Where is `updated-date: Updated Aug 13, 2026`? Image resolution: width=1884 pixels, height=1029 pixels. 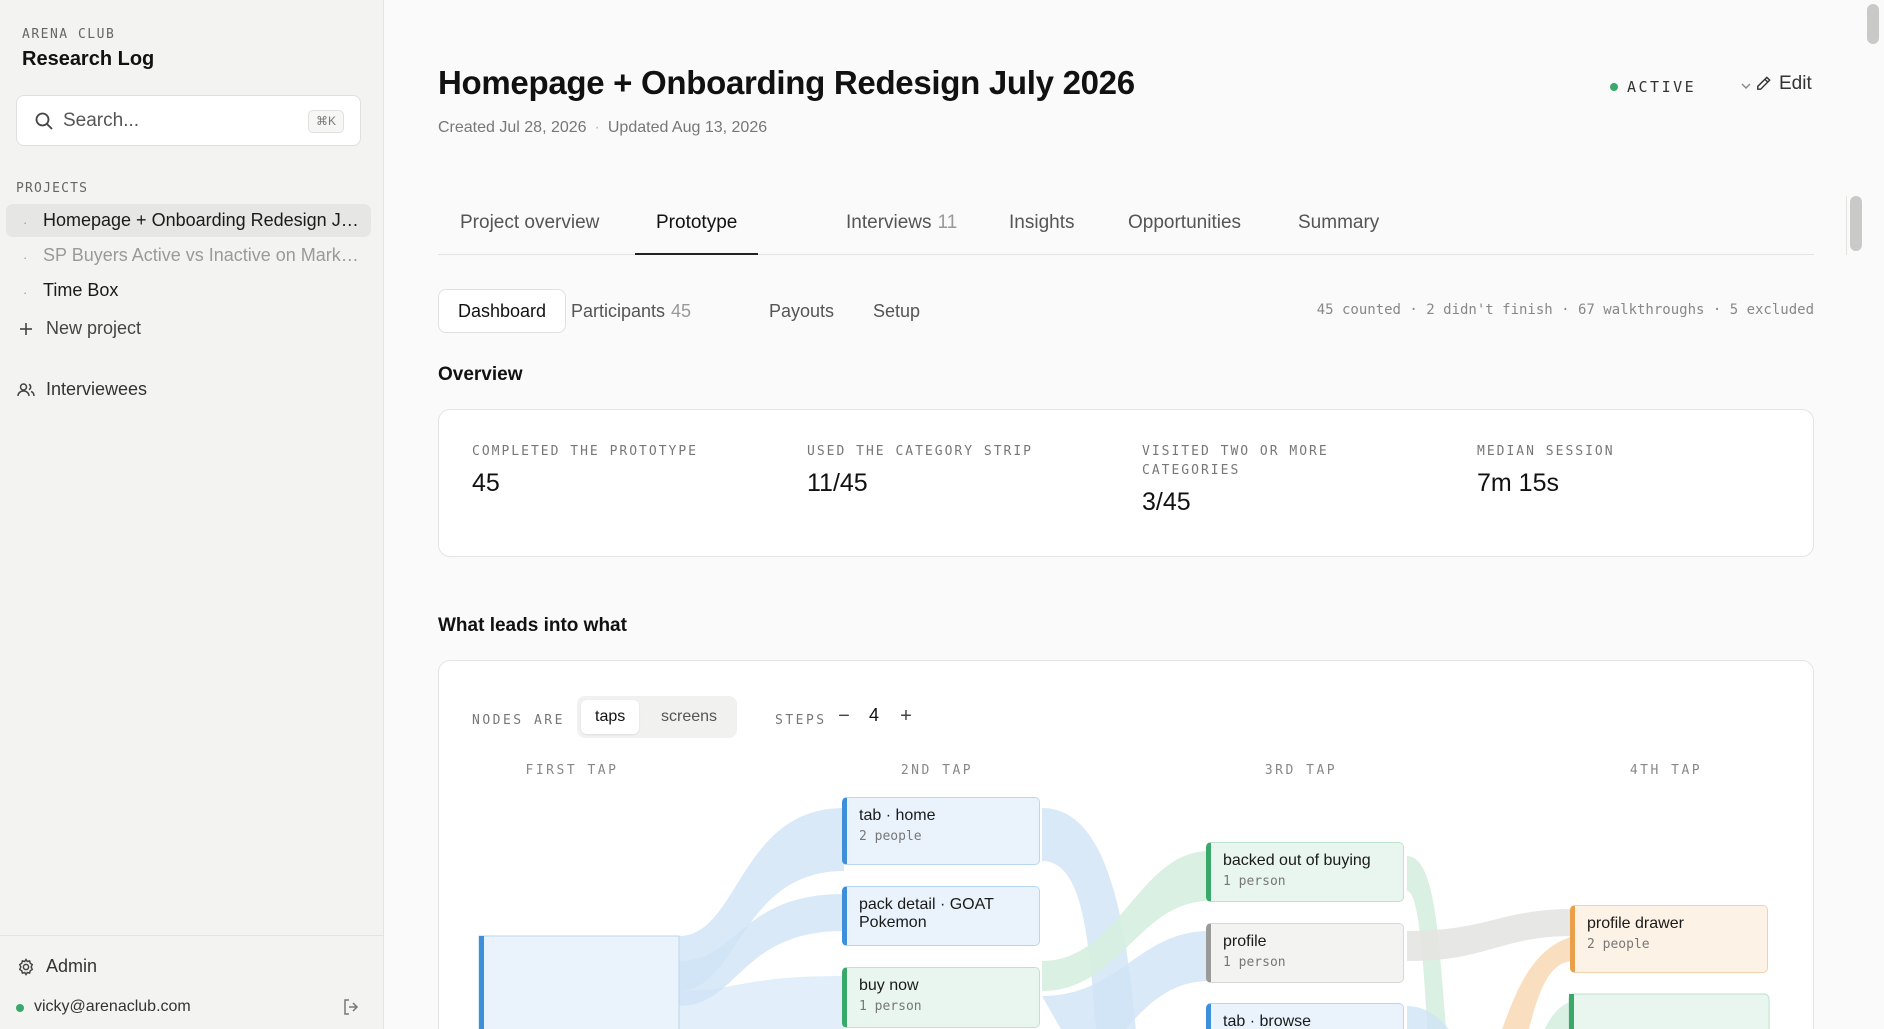
updated-date: Updated Aug 13, 2026 is located at coordinates (687, 127).